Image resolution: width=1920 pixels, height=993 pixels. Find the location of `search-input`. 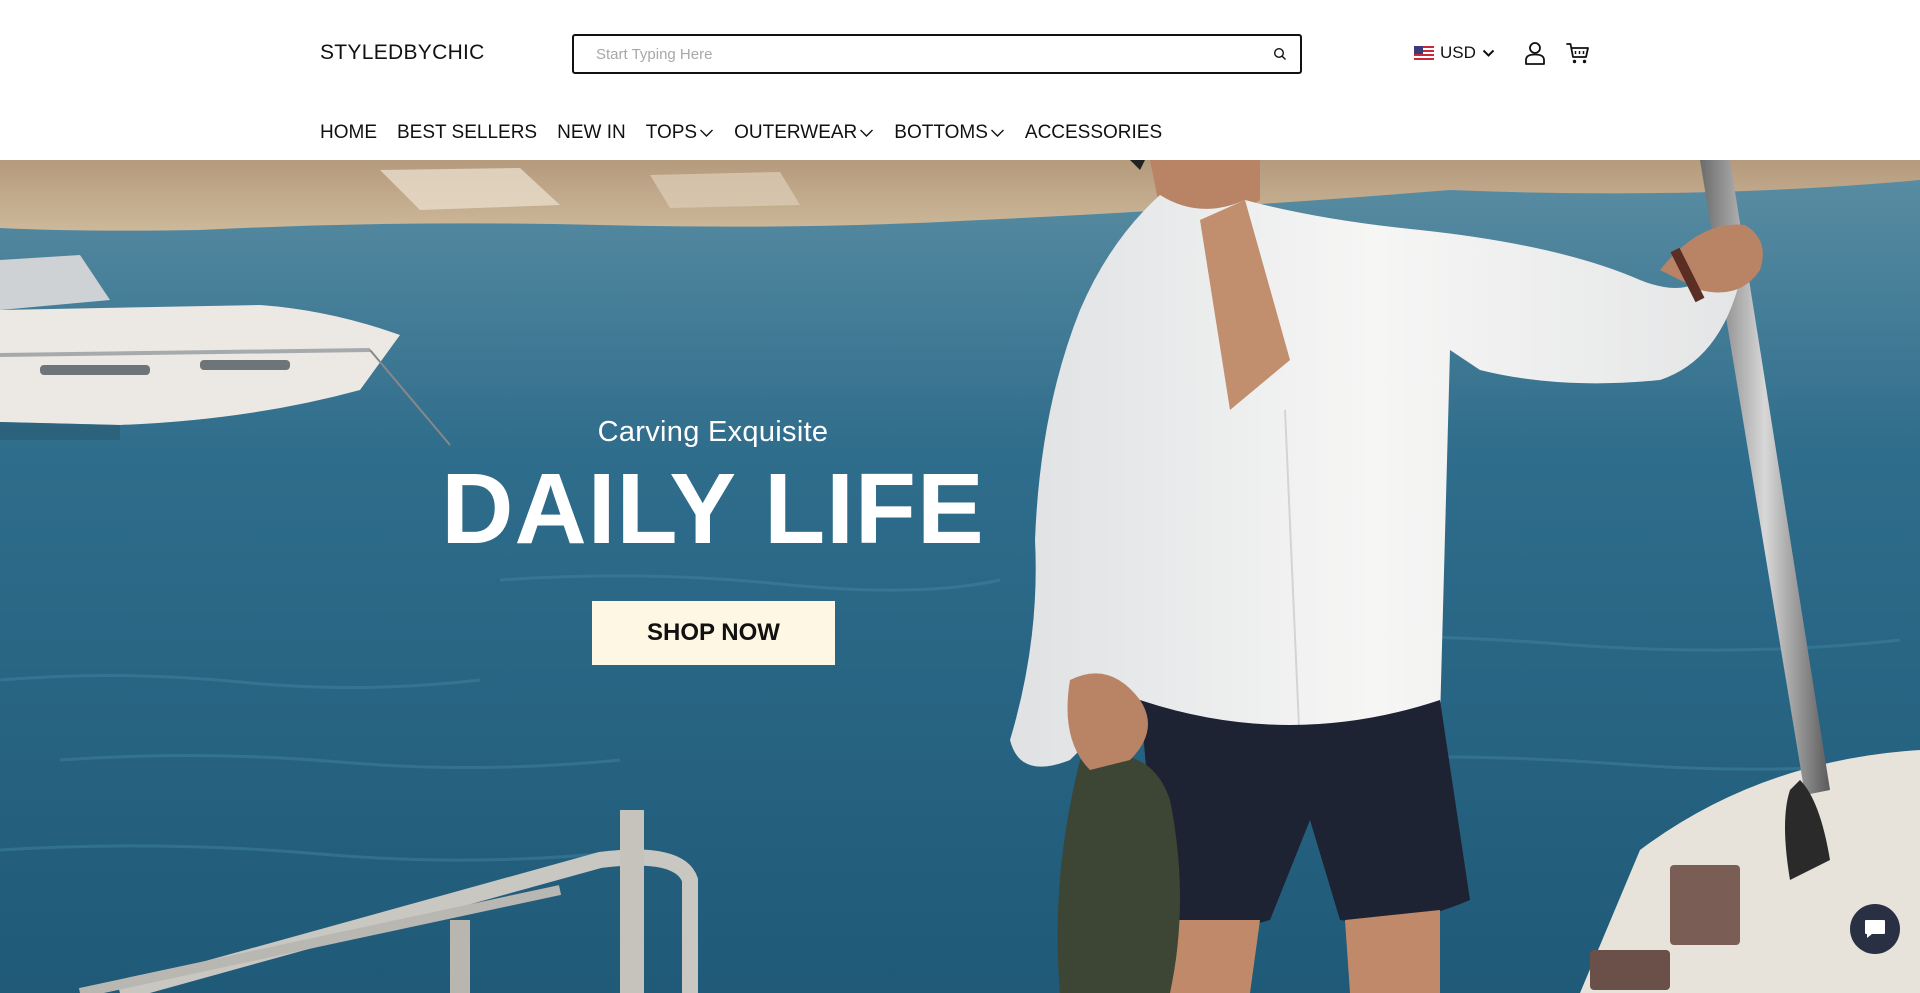

search-input is located at coordinates (917, 54).